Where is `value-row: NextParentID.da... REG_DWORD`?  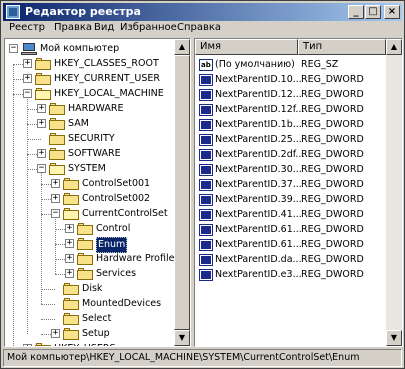 value-row: NextParentID.da... REG_DWORD is located at coordinates (290, 260).